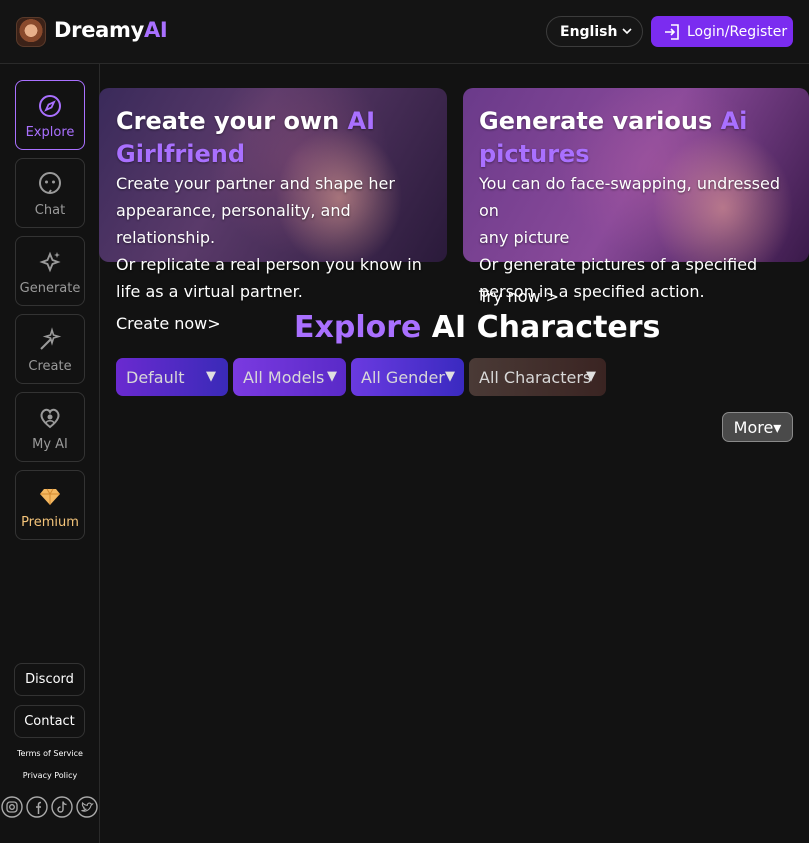  I want to click on promo-title-accent: Ai, so click(734, 121).